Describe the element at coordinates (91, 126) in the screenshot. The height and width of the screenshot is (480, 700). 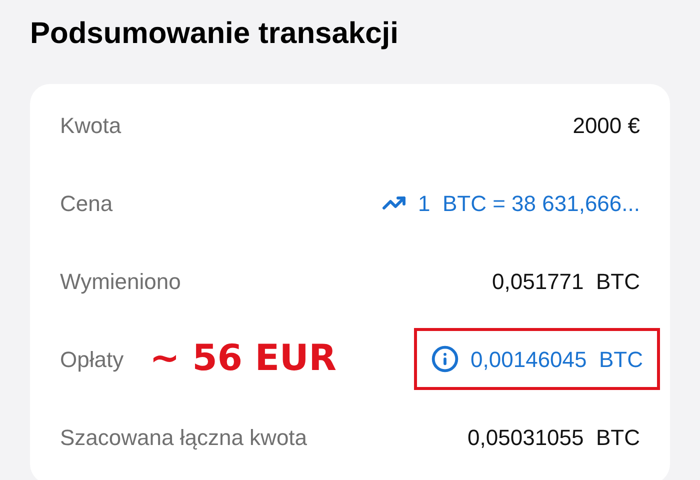
I see `row-label: Kwota` at that location.